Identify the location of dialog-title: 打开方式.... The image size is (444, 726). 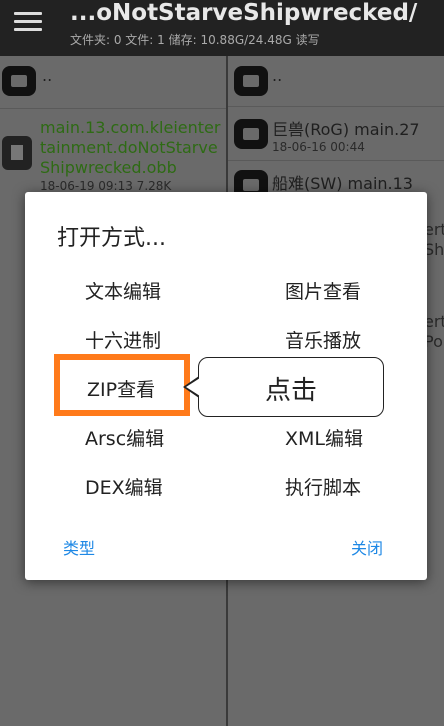
(111, 238).